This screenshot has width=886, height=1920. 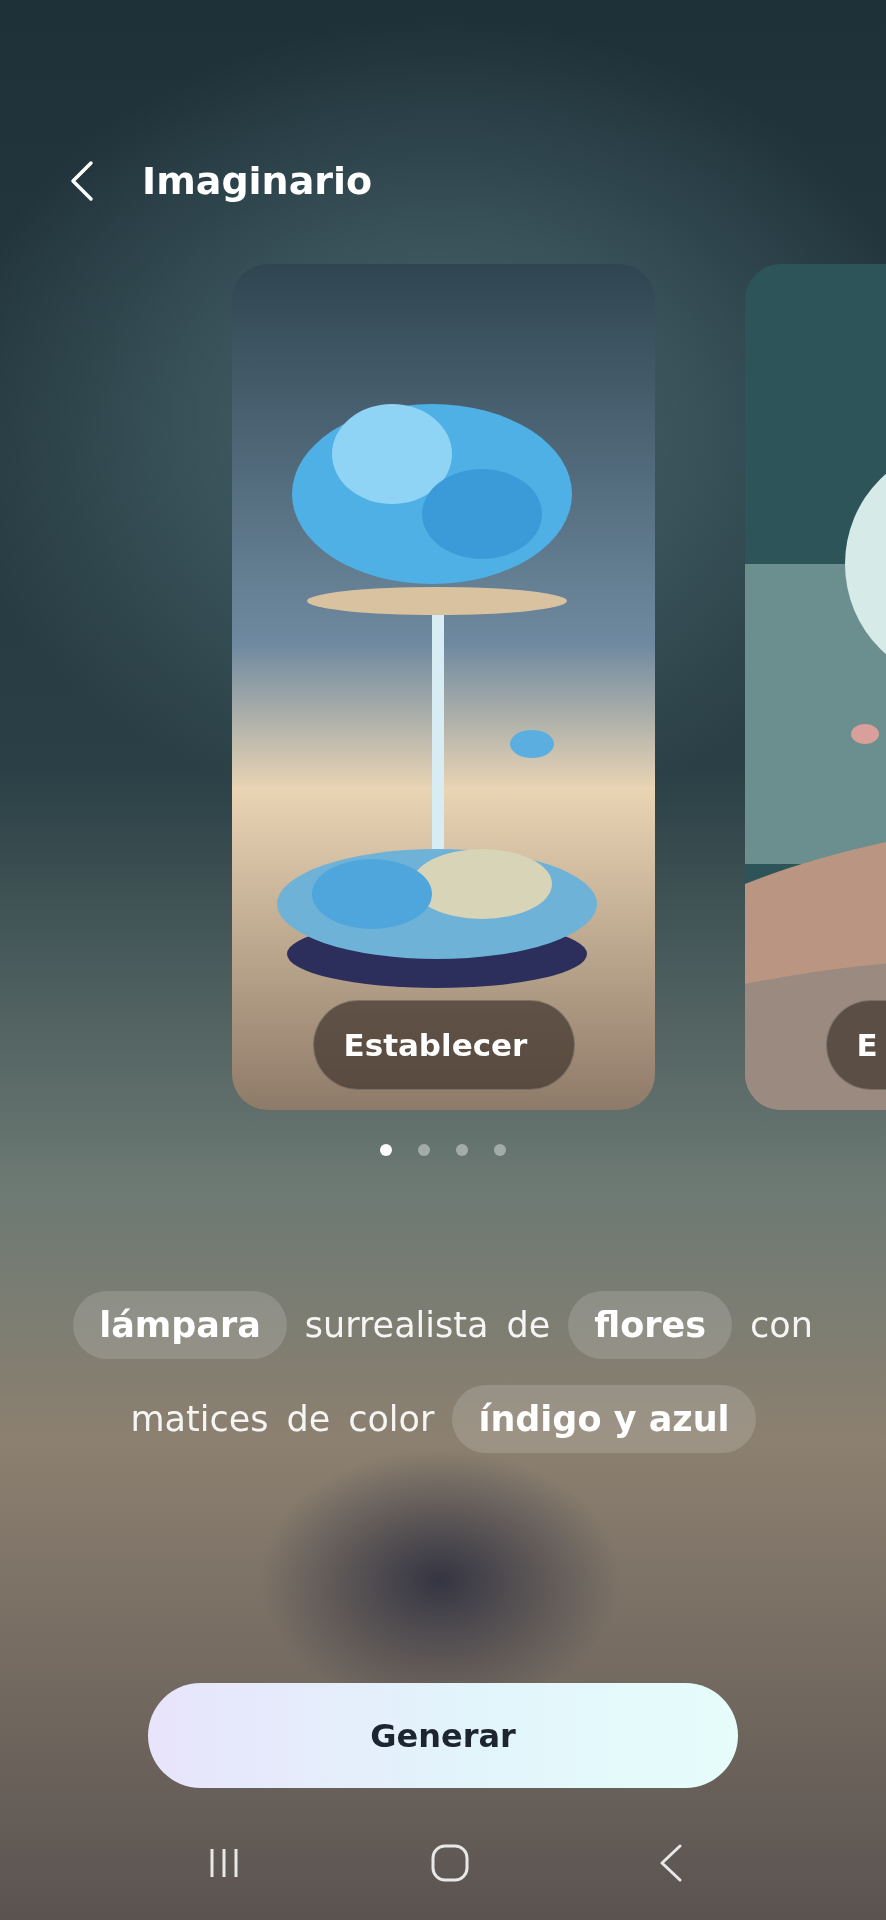 I want to click on home-icon, so click(x=450, y=1863).